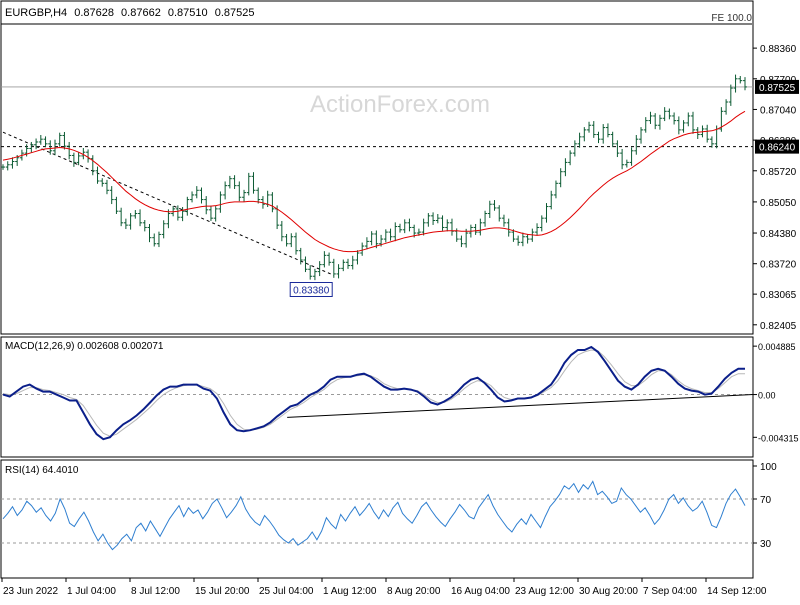 This screenshot has width=800, height=605. What do you see at coordinates (42, 470) in the screenshot?
I see `rsi-title: RSI(14) 64.4010` at bounding box center [42, 470].